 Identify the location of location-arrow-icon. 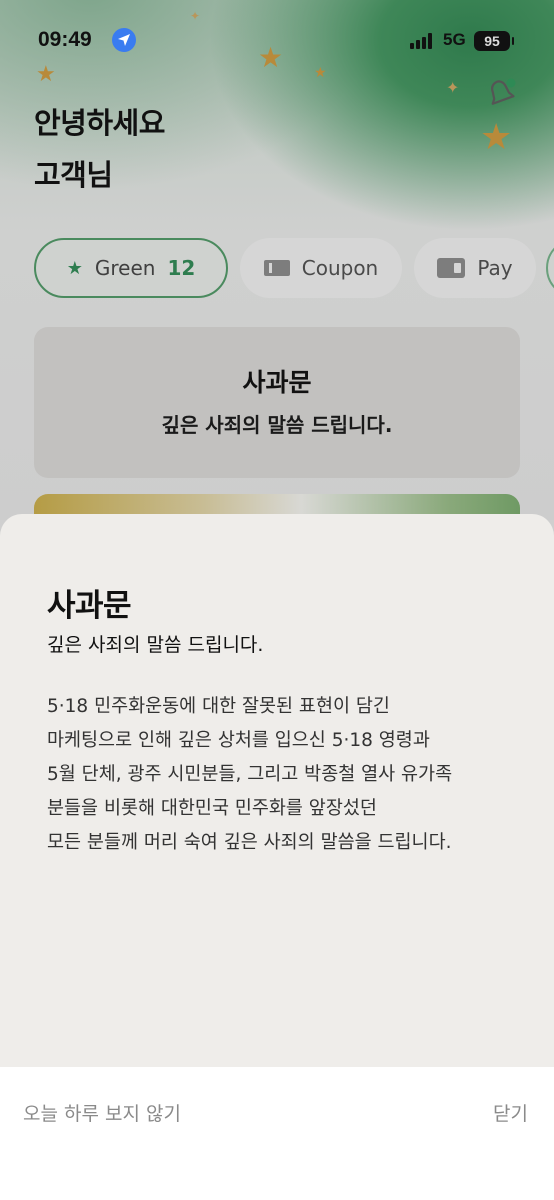
(124, 40).